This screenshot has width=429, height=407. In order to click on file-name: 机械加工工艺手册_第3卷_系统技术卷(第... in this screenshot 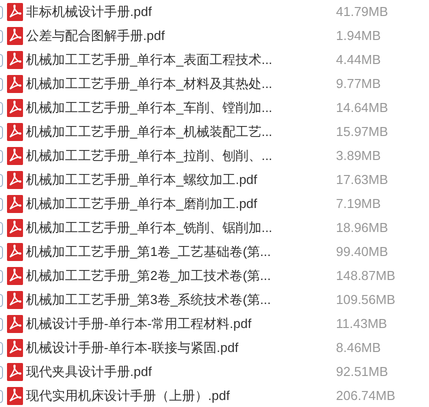, I will do `click(149, 300)`.